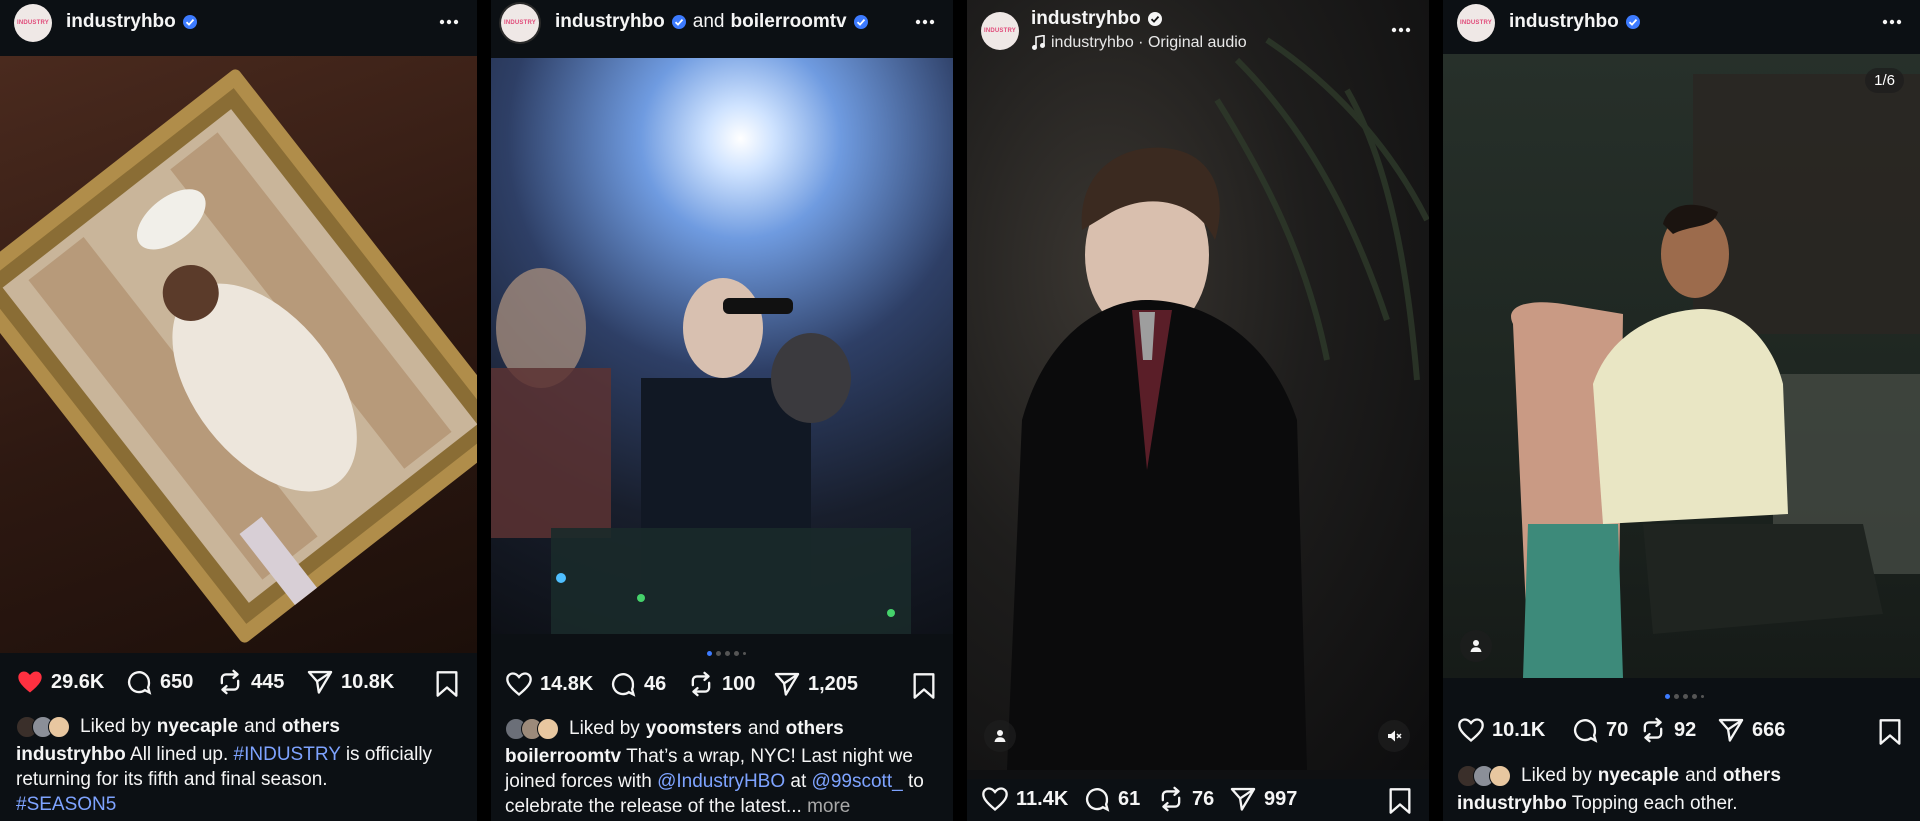 The width and height of the screenshot is (1920, 821). What do you see at coordinates (1701, 775) in the screenshot?
I see `liked-by-and: and` at bounding box center [1701, 775].